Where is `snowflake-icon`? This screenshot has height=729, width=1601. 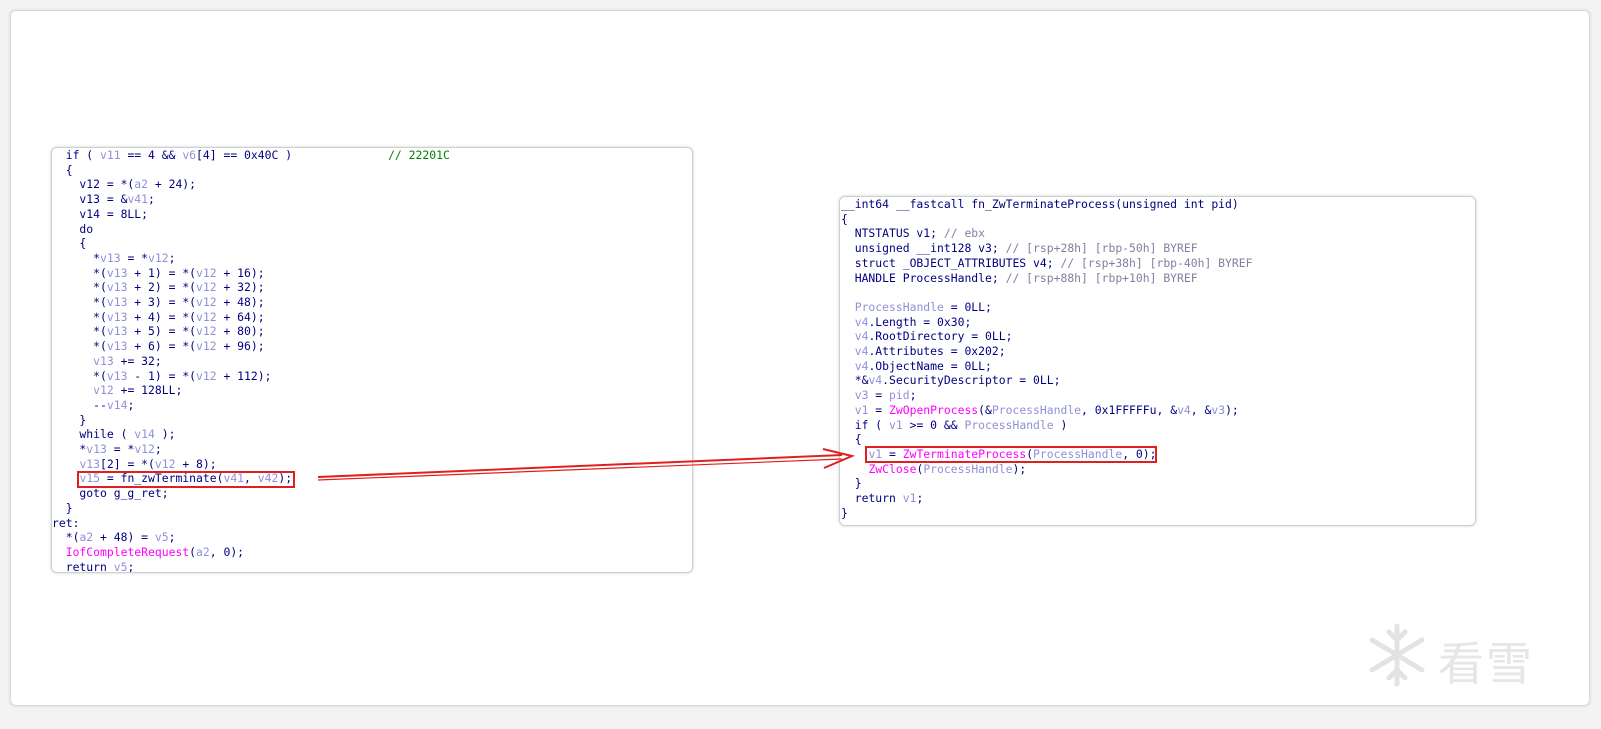
snowflake-icon is located at coordinates (1397, 655).